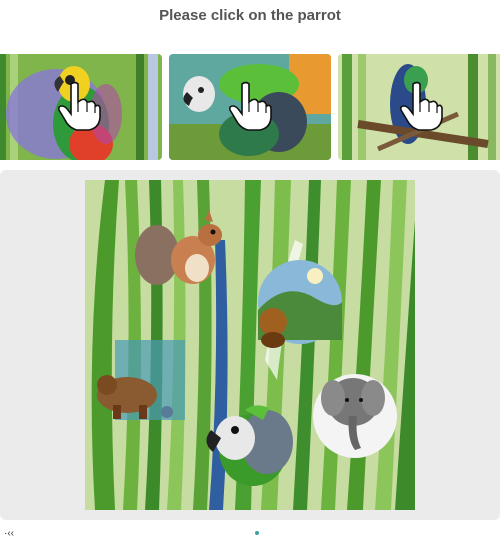  What do you see at coordinates (257, 533) in the screenshot?
I see `footer-indicator` at bounding box center [257, 533].